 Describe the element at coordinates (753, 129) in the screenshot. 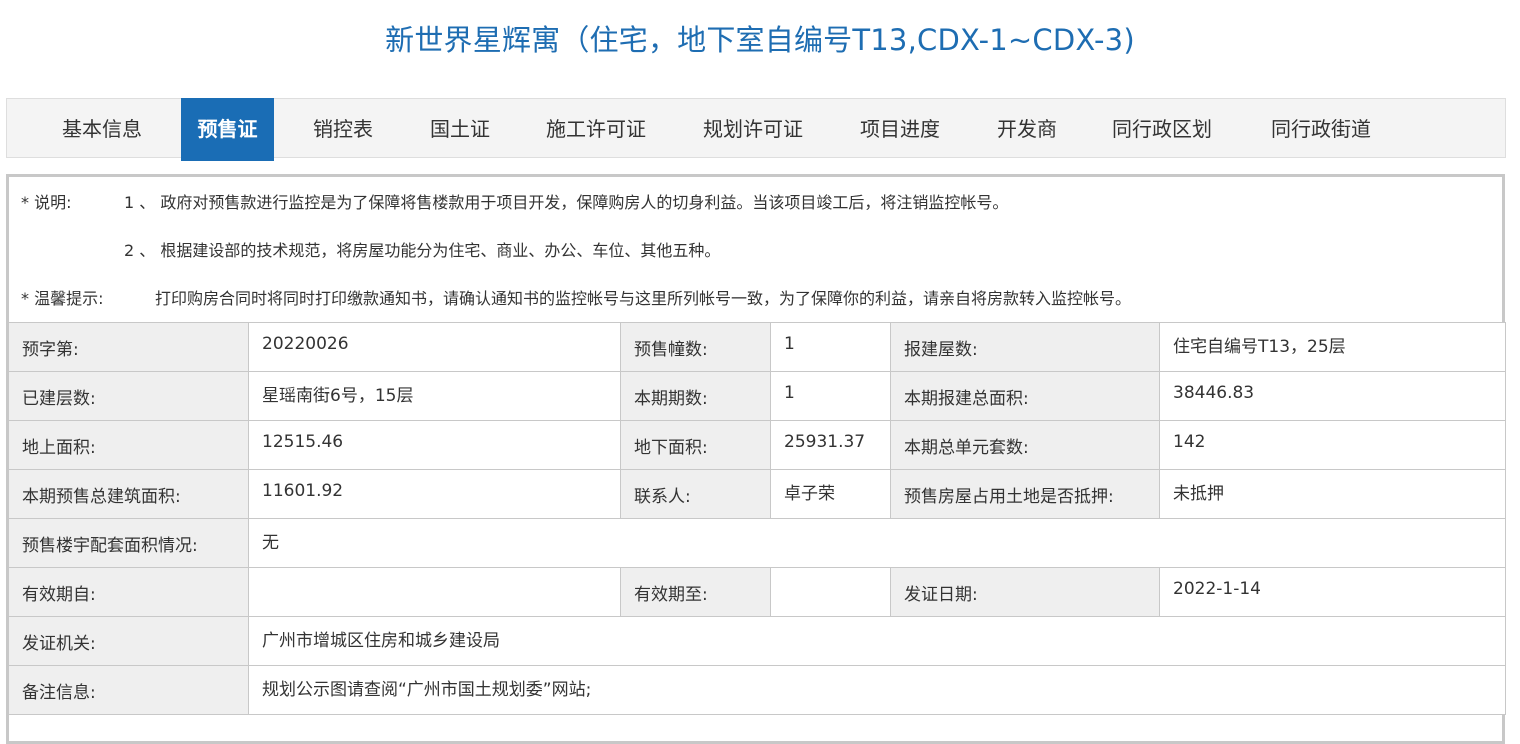

I see `tab-planning-permit: 规划许可证` at that location.